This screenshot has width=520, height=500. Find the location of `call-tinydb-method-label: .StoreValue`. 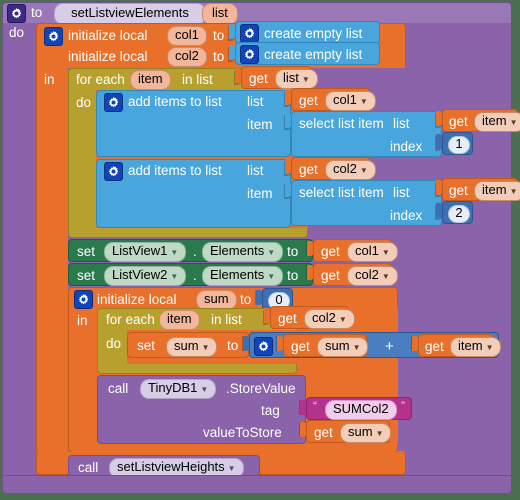

call-tinydb-method-label: .StoreValue is located at coordinates (261, 388).